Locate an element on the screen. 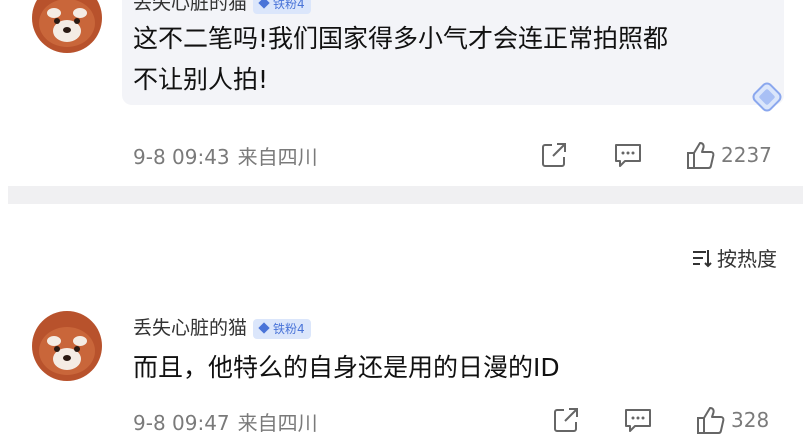 The height and width of the screenshot is (447, 809). comment-text: 这不二笔吗!我们国家得多小气才会连正常拍照都 不让别人拍! is located at coordinates (400, 59).